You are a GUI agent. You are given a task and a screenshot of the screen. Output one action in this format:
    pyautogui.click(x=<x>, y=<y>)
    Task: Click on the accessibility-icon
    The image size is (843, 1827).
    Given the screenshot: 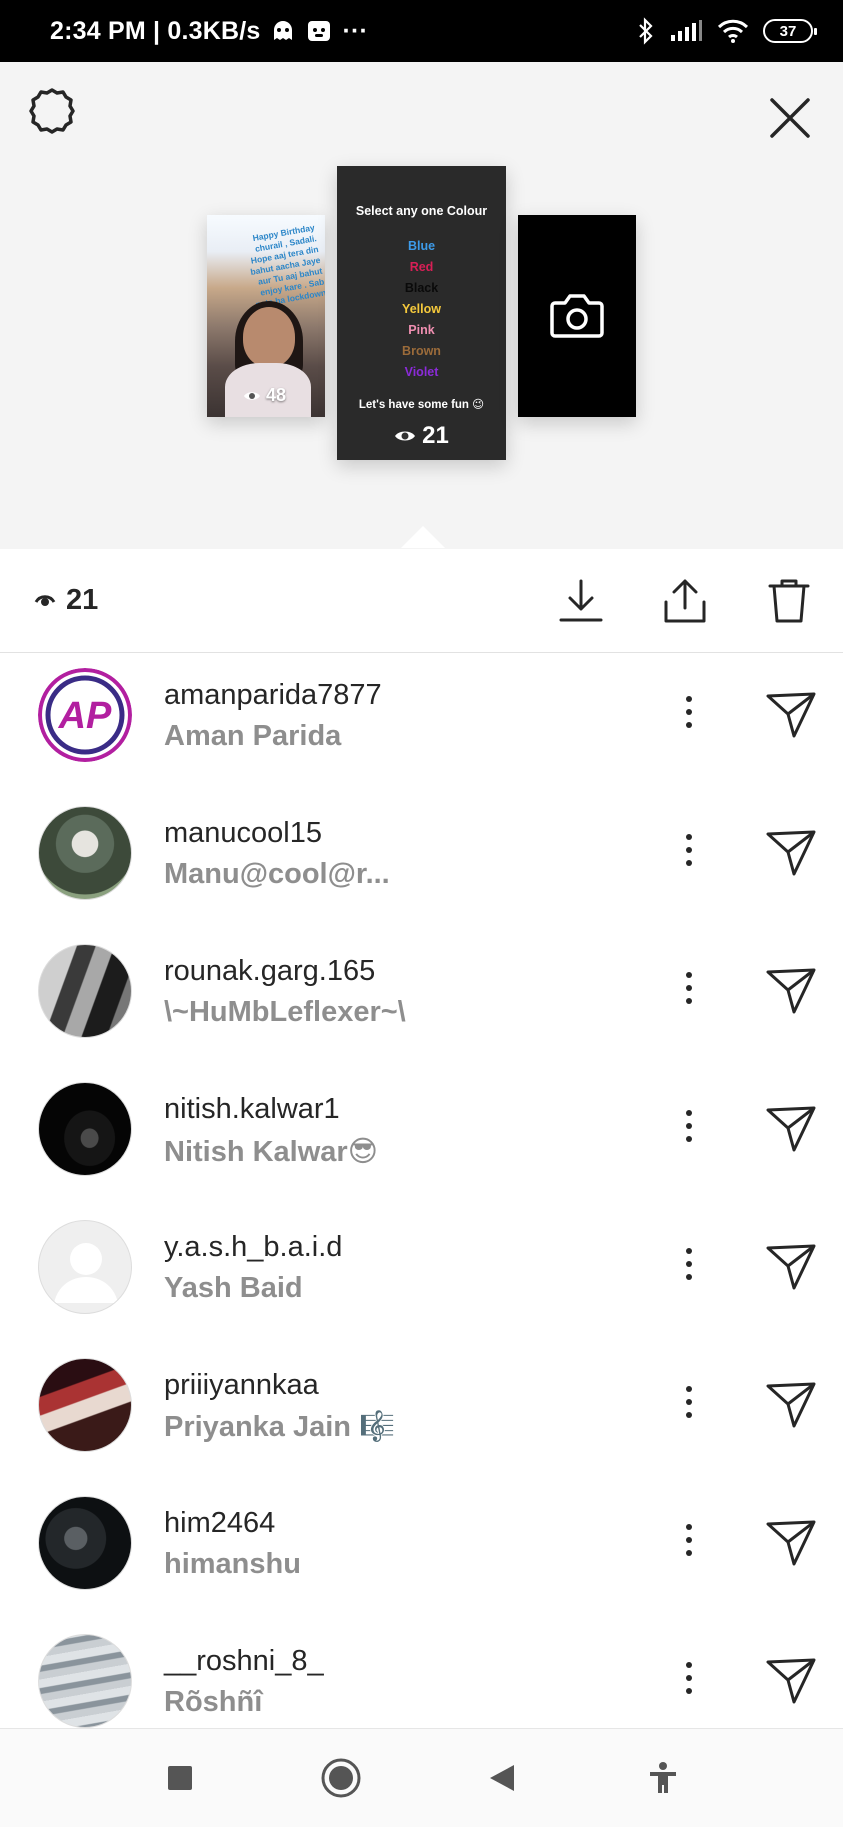 What is the action you would take?
    pyautogui.click(x=662, y=1777)
    